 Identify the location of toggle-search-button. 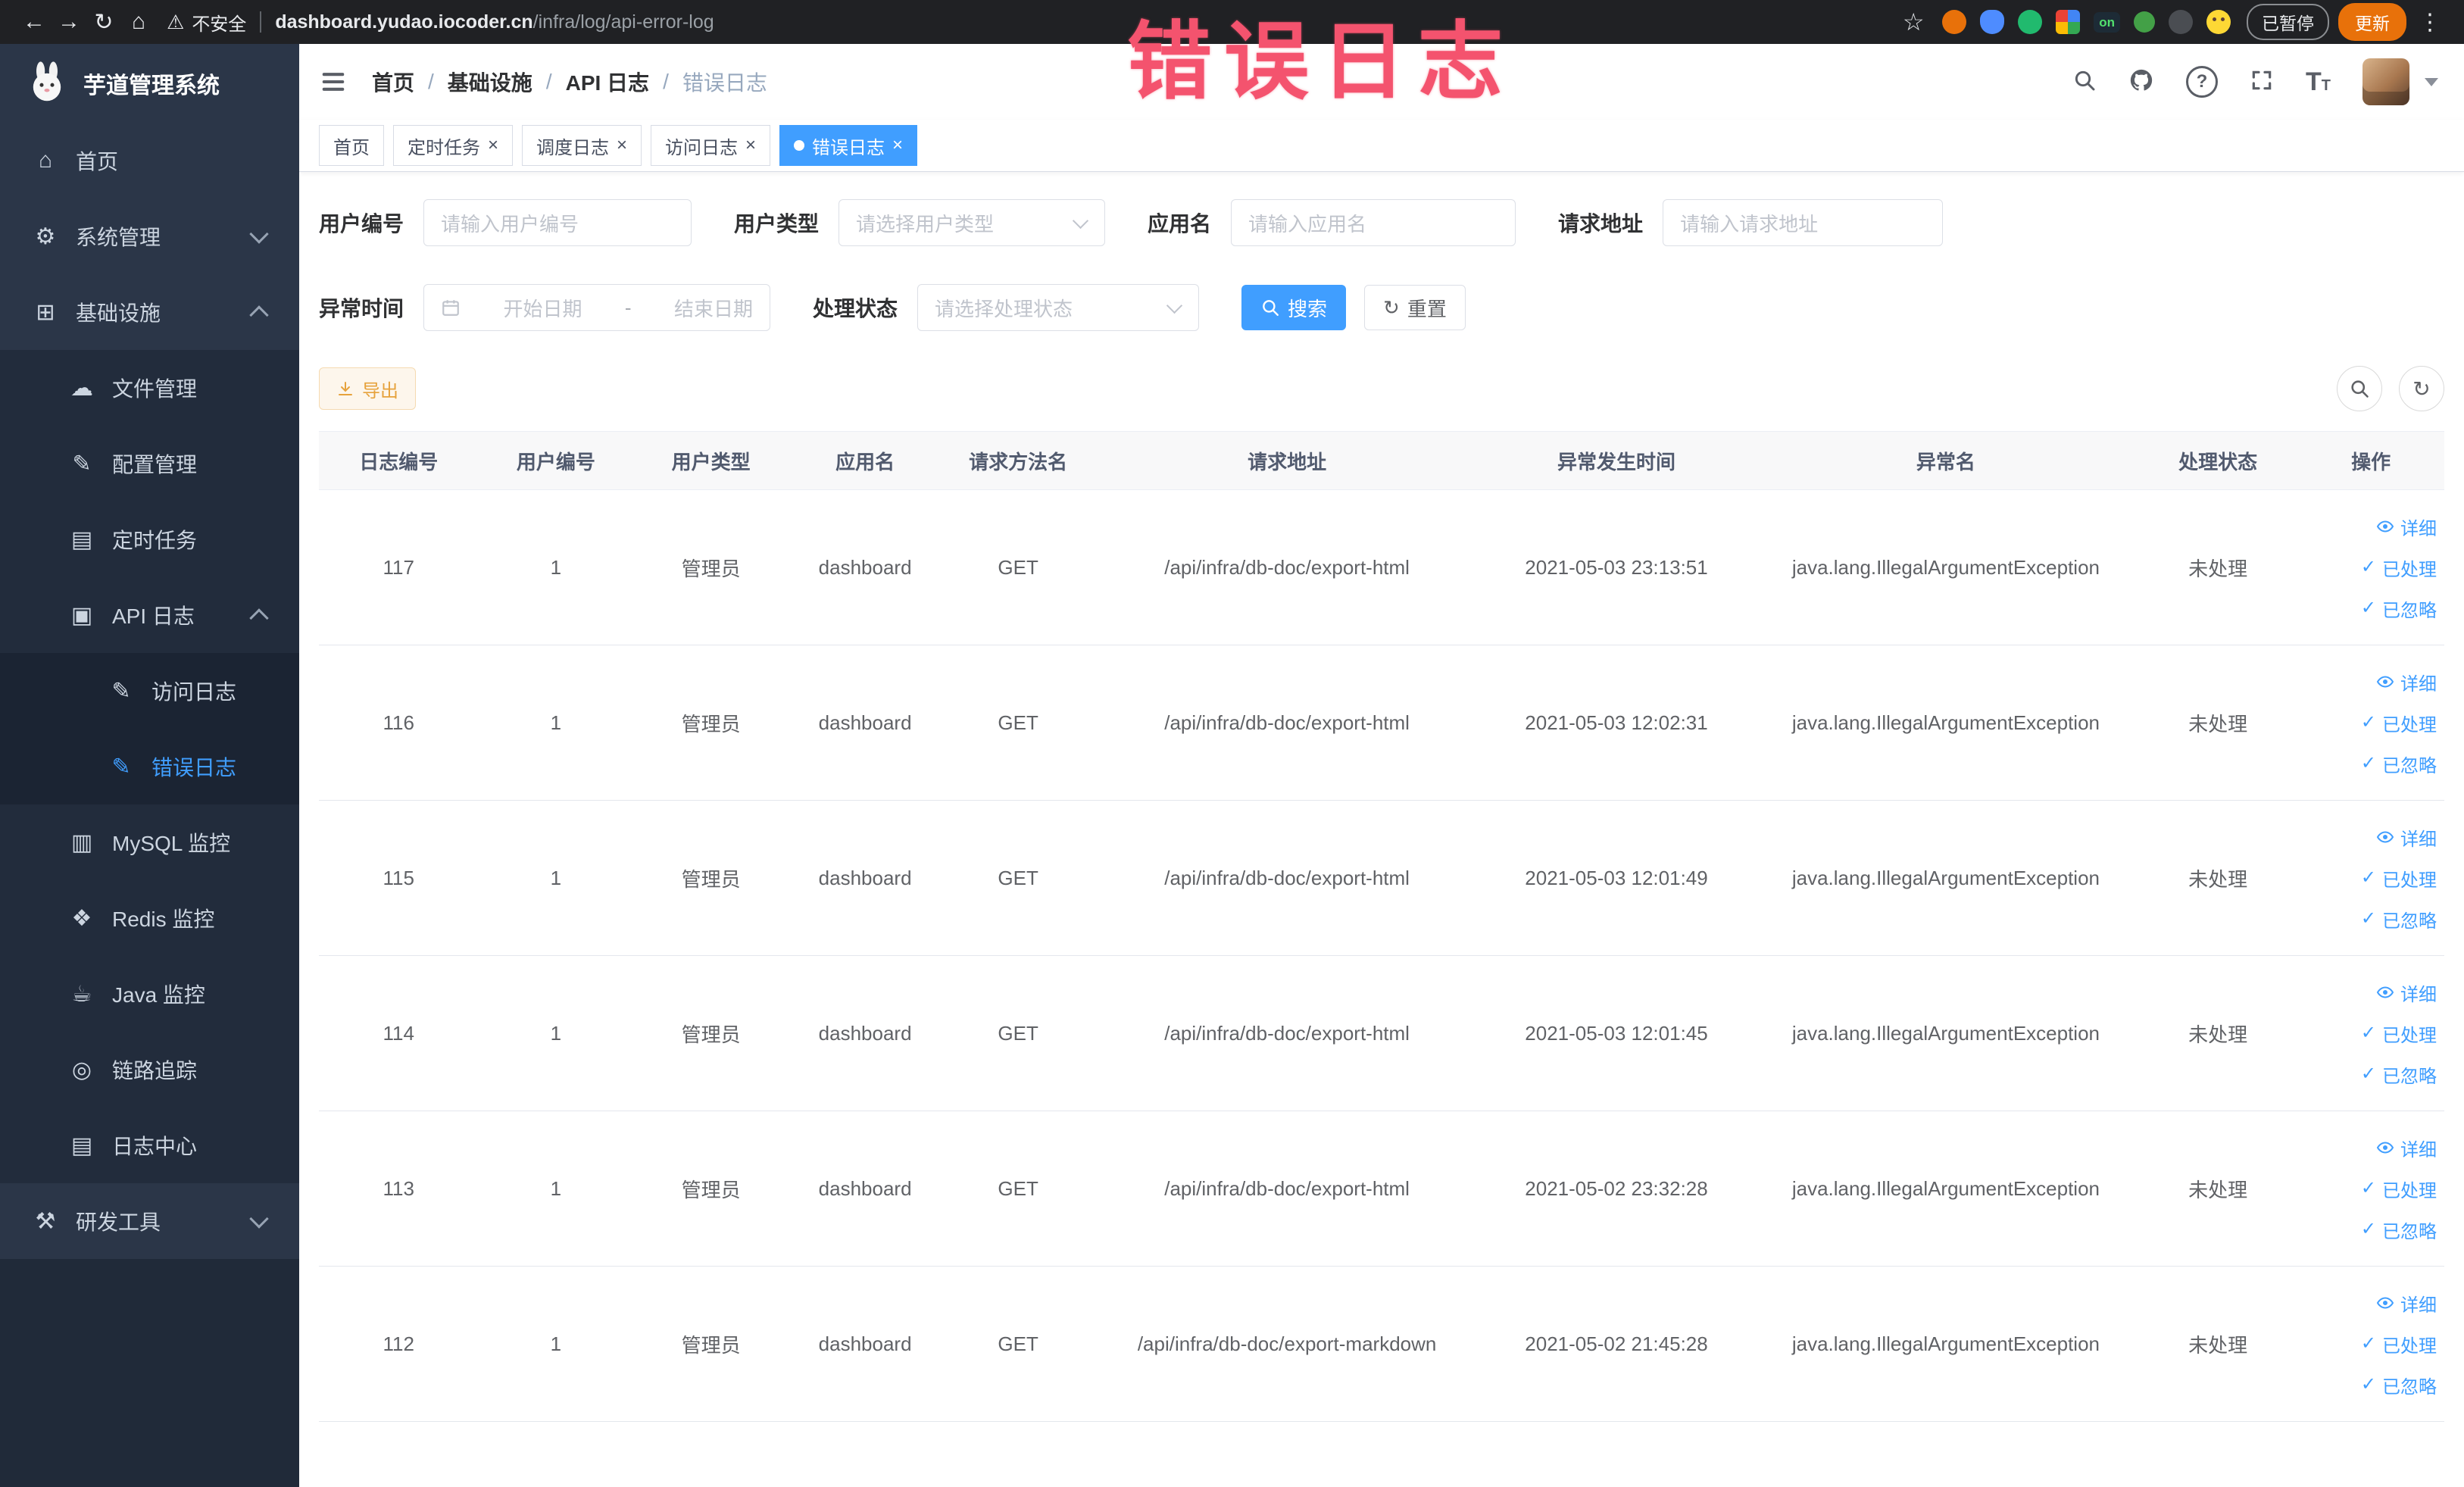
(2359, 388).